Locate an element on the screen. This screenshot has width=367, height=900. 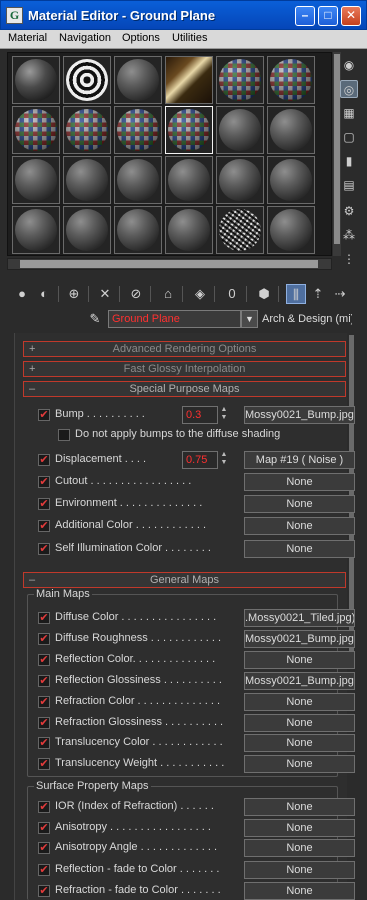
options-icon: ⚙ is located at coordinates (349, 211).